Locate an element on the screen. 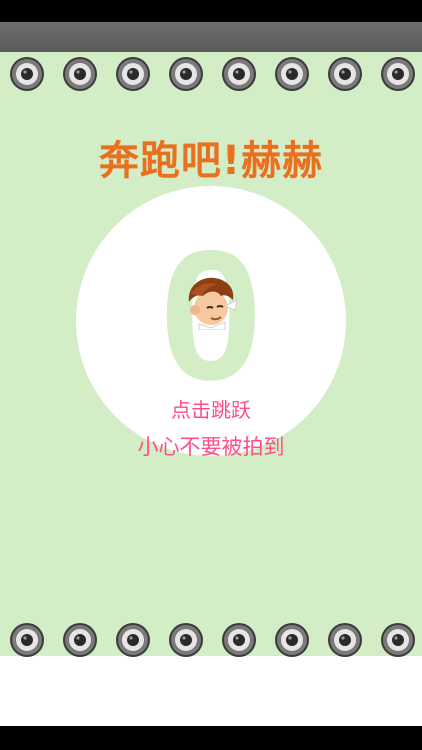  game-title: 奔跑吧!赫赫 is located at coordinates (211, 161).